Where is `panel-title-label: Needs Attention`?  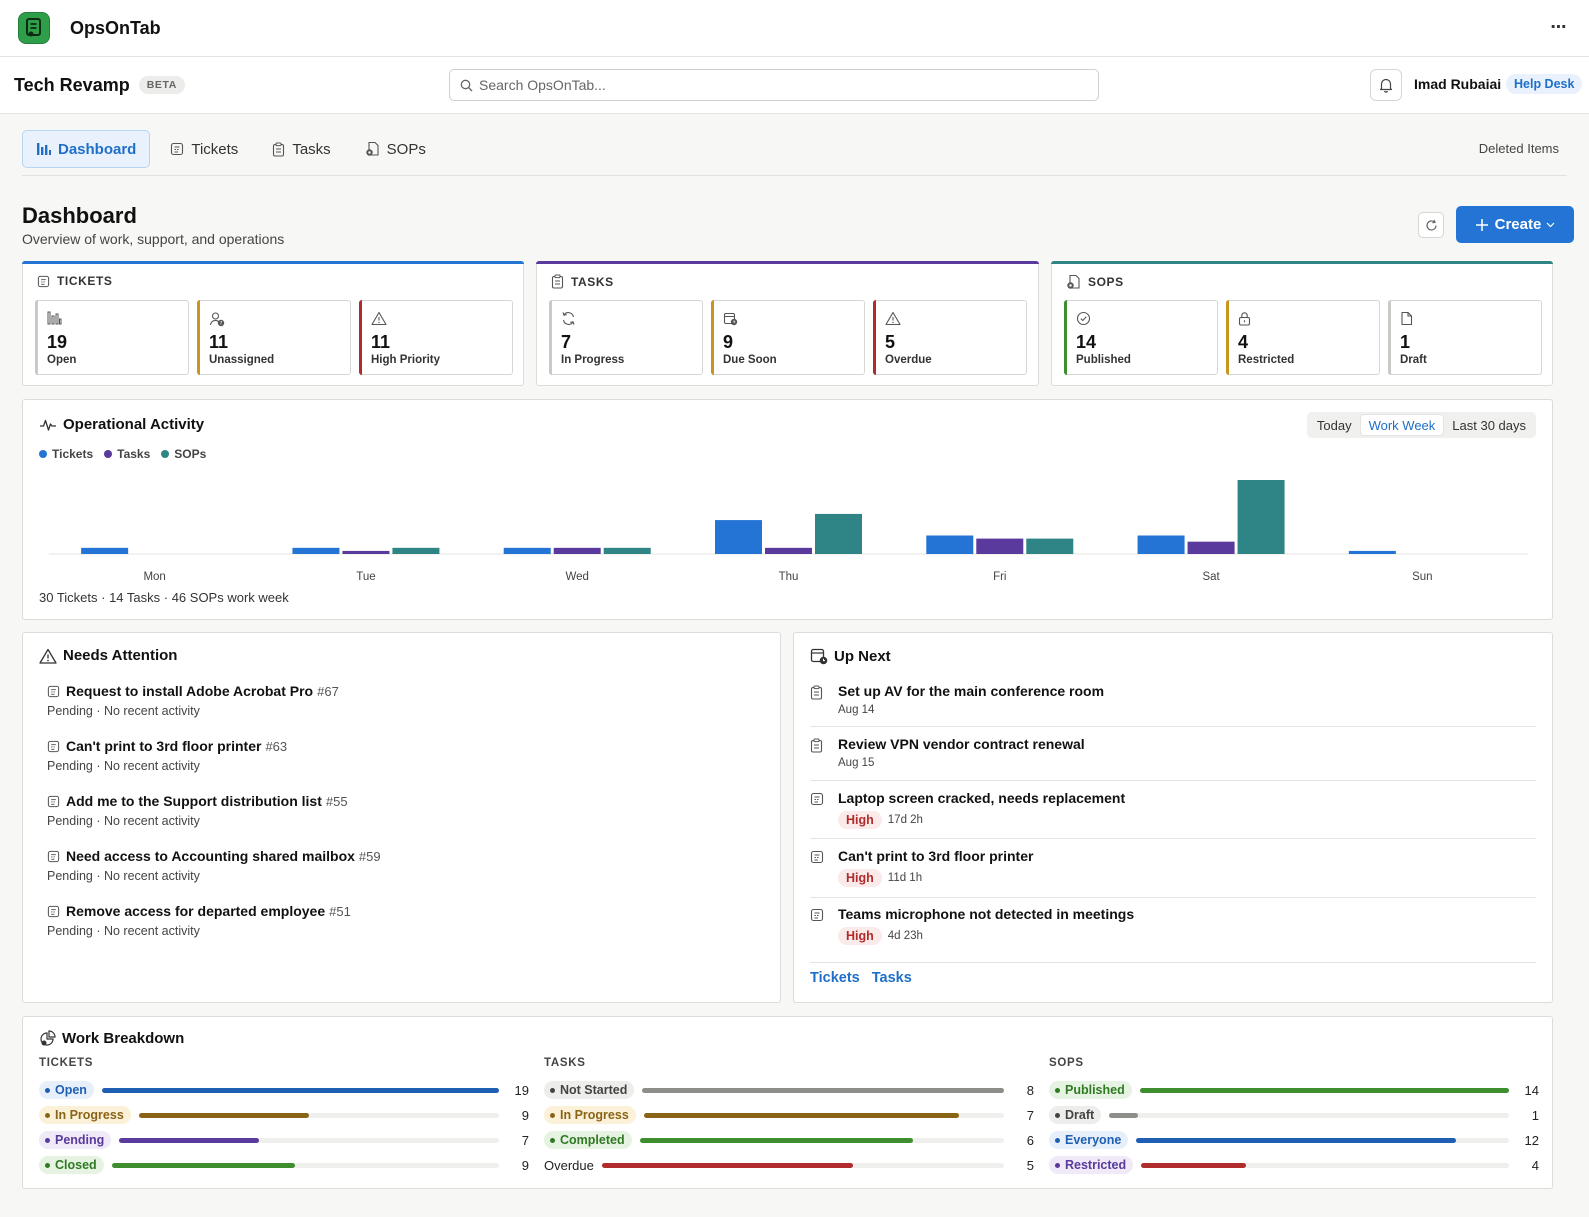 panel-title-label: Needs Attention is located at coordinates (120, 655).